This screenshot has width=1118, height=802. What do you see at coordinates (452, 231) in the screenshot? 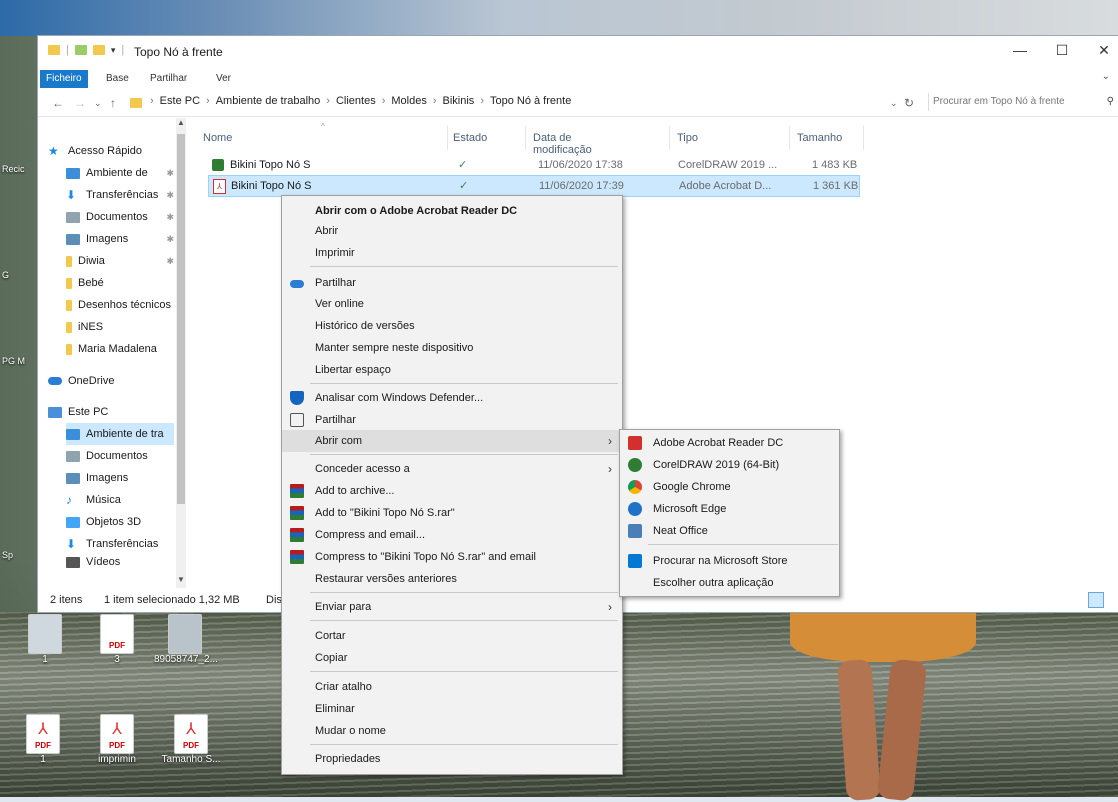
I see `menu-item-open: Abrir` at bounding box center [452, 231].